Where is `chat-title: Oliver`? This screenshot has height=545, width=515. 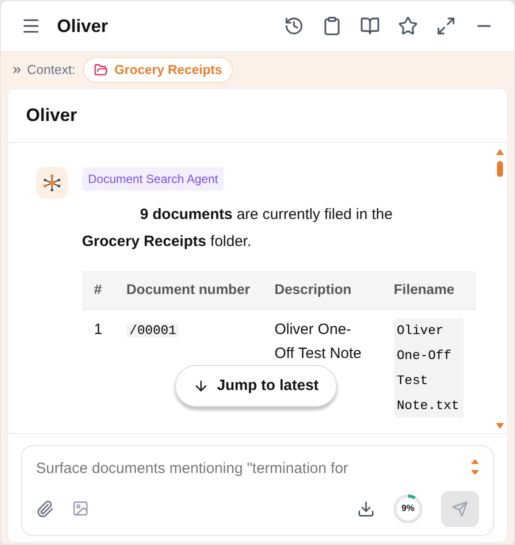
chat-title: Oliver is located at coordinates (52, 115).